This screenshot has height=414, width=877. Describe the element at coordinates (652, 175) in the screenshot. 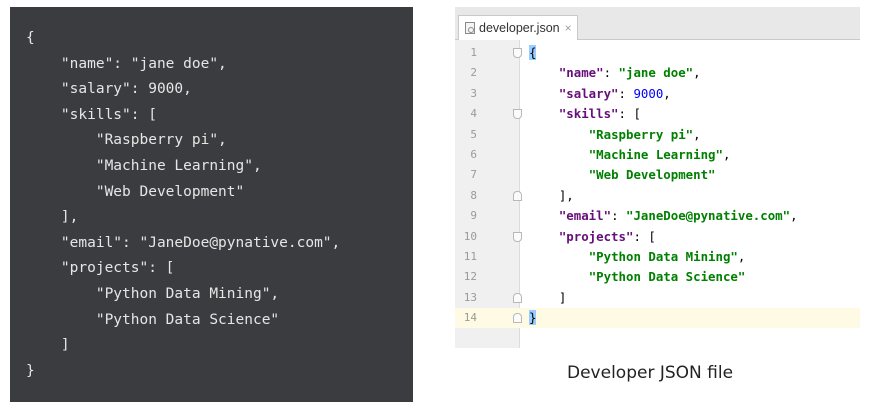

I see `code-token: "Web Development"` at that location.